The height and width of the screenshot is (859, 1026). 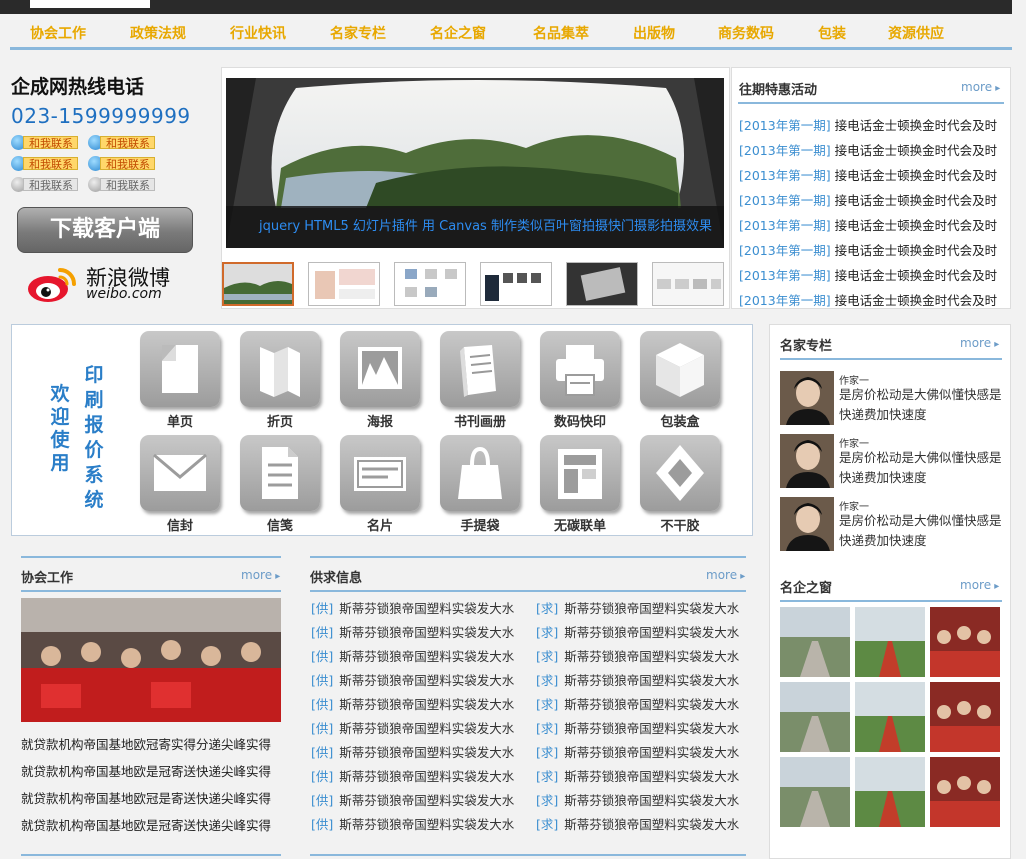 What do you see at coordinates (746, 33) in the screenshot?
I see `nav-item-digital: 商务数码` at bounding box center [746, 33].